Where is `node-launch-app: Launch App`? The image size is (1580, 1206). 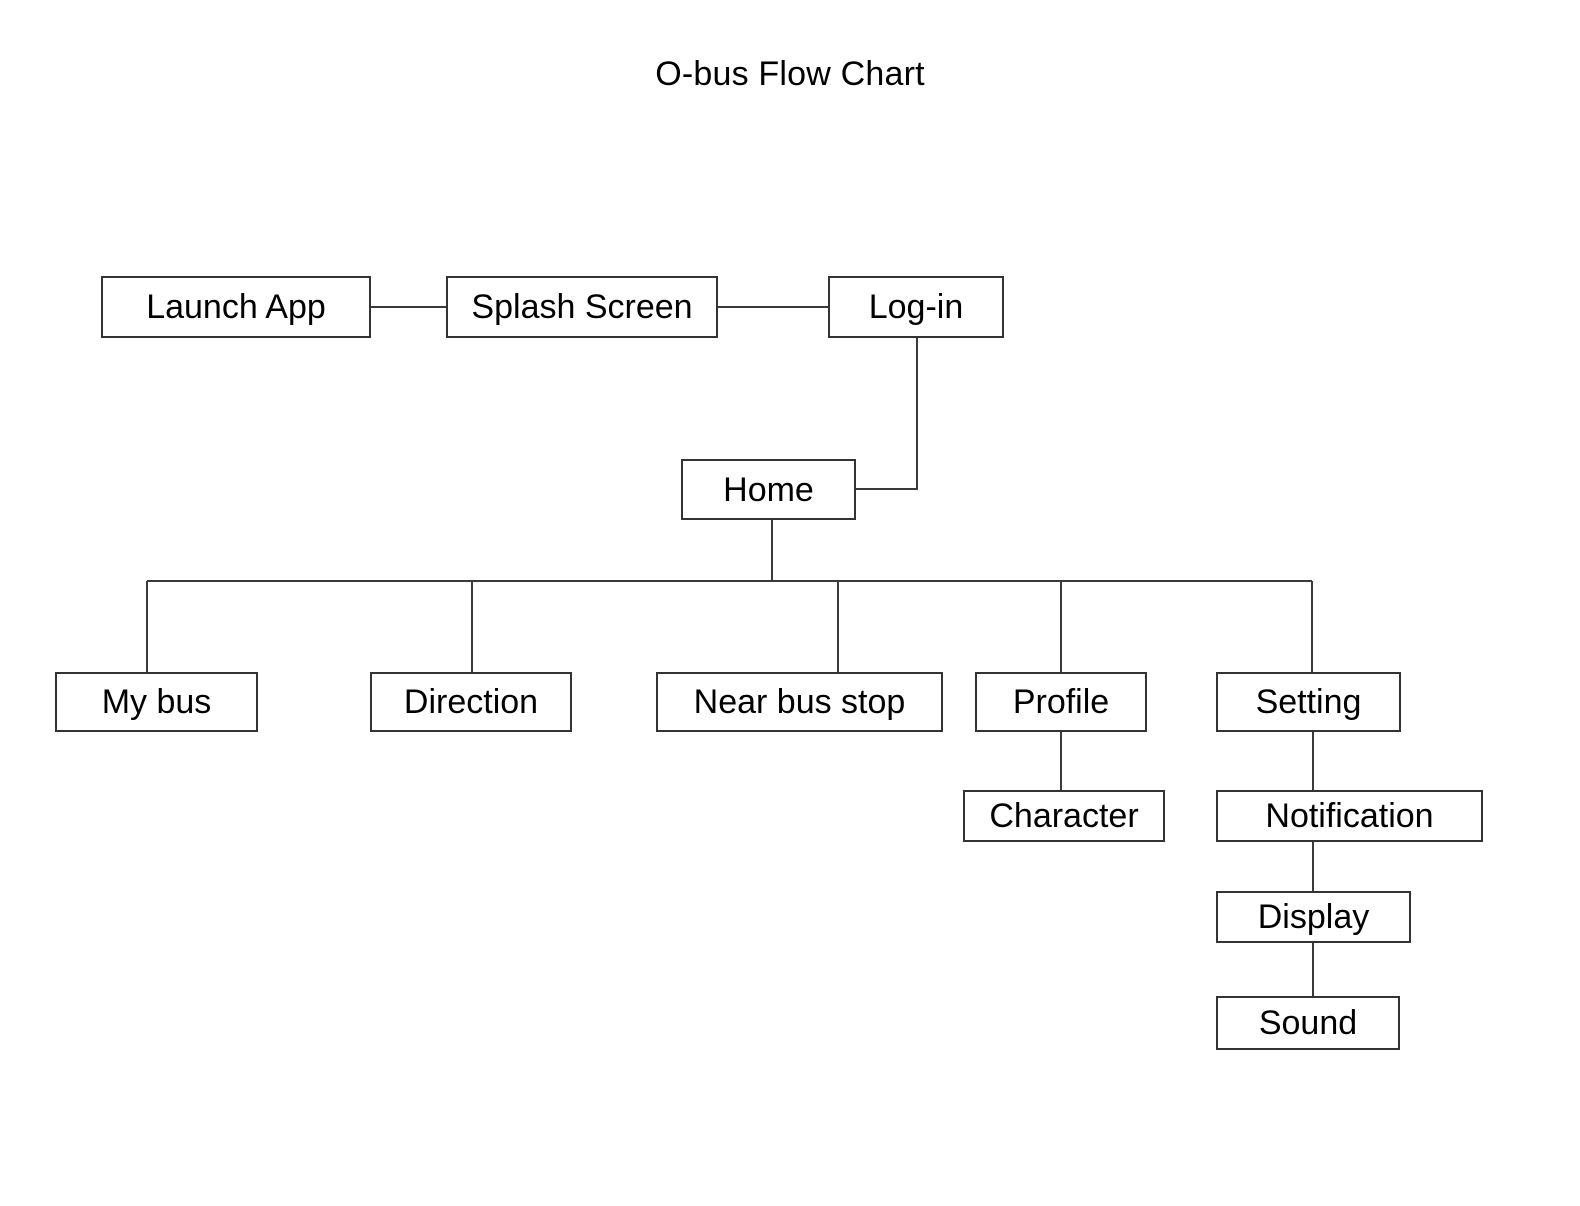
node-launch-app: Launch App is located at coordinates (236, 307).